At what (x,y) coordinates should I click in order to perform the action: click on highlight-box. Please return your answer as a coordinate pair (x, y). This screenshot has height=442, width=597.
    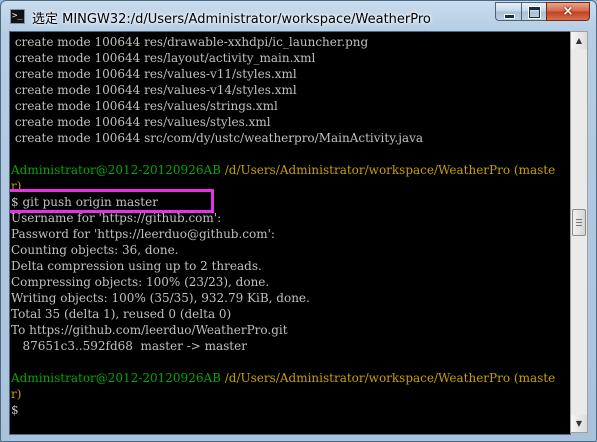
    Looking at the image, I should click on (112, 201).